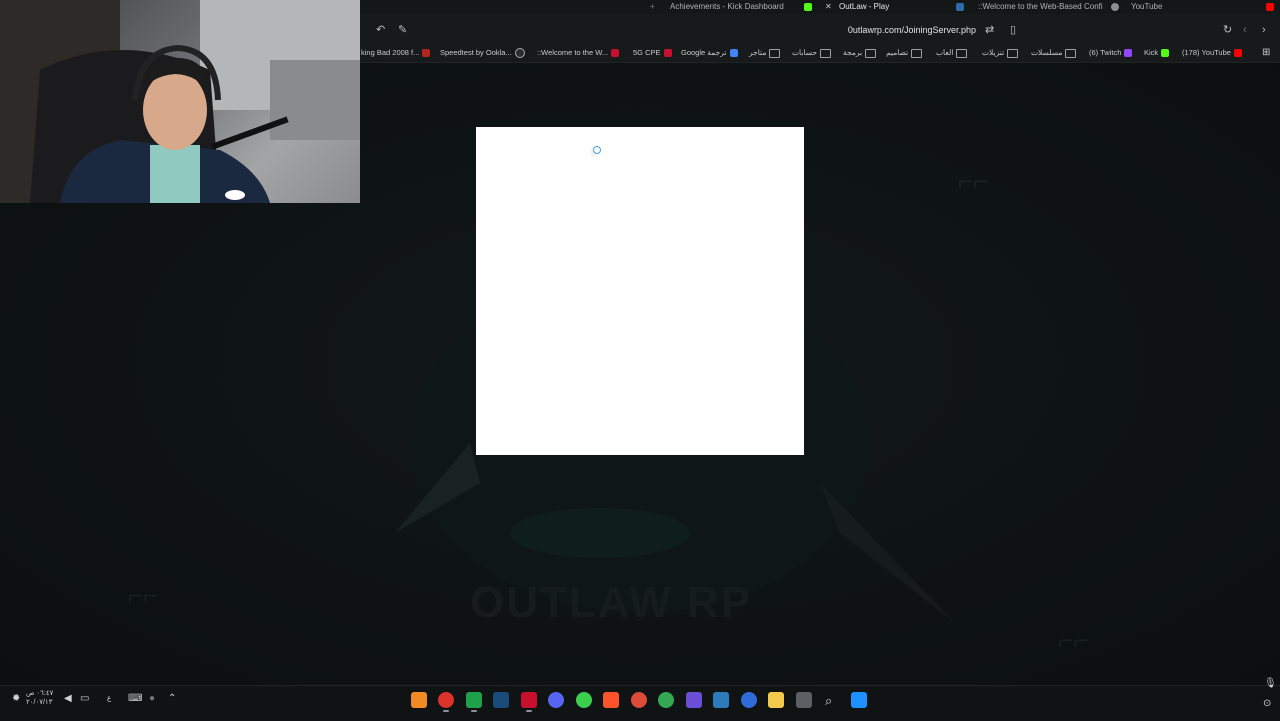 This screenshot has height=721, width=1280. I want to click on new-tab-button: +, so click(652, 7).